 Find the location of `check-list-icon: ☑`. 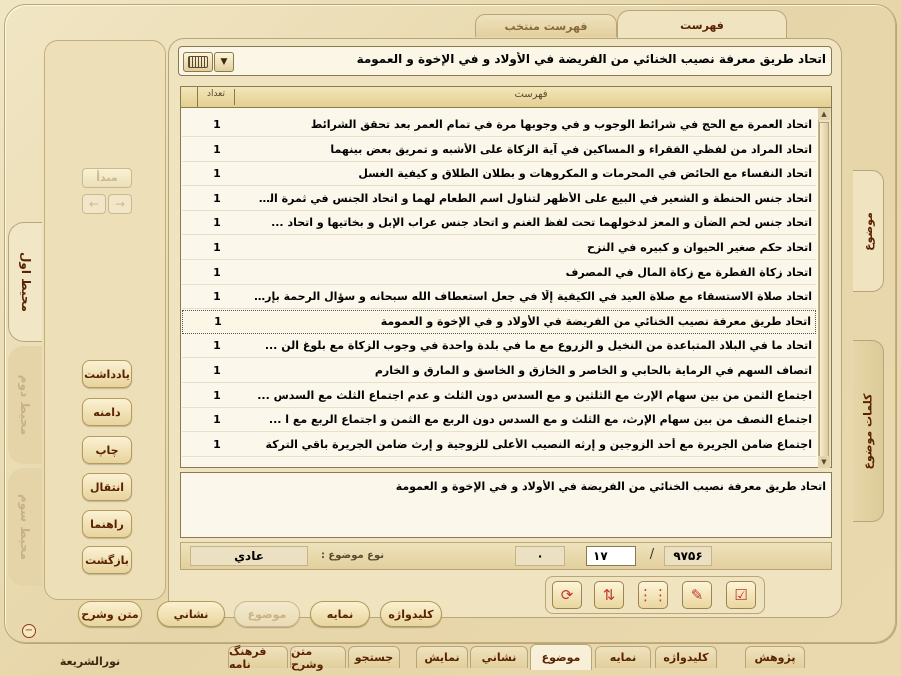

check-list-icon: ☑ is located at coordinates (741, 595).